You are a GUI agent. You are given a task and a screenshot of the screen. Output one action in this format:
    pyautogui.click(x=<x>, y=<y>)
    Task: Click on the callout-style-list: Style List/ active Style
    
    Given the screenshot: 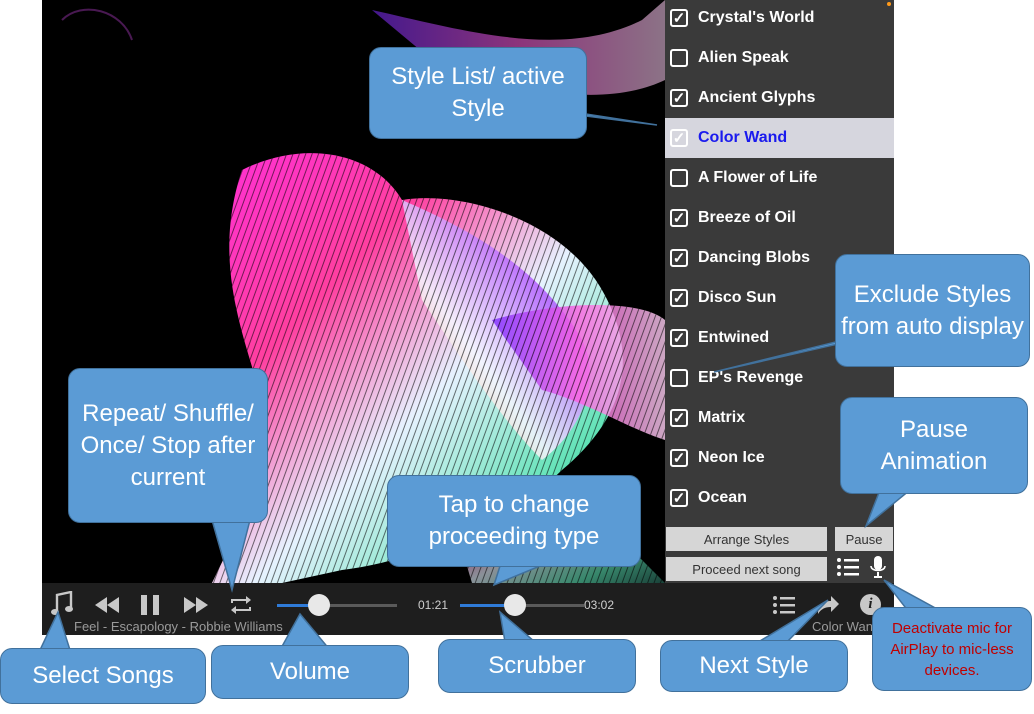 What is the action you would take?
    pyautogui.click(x=478, y=93)
    